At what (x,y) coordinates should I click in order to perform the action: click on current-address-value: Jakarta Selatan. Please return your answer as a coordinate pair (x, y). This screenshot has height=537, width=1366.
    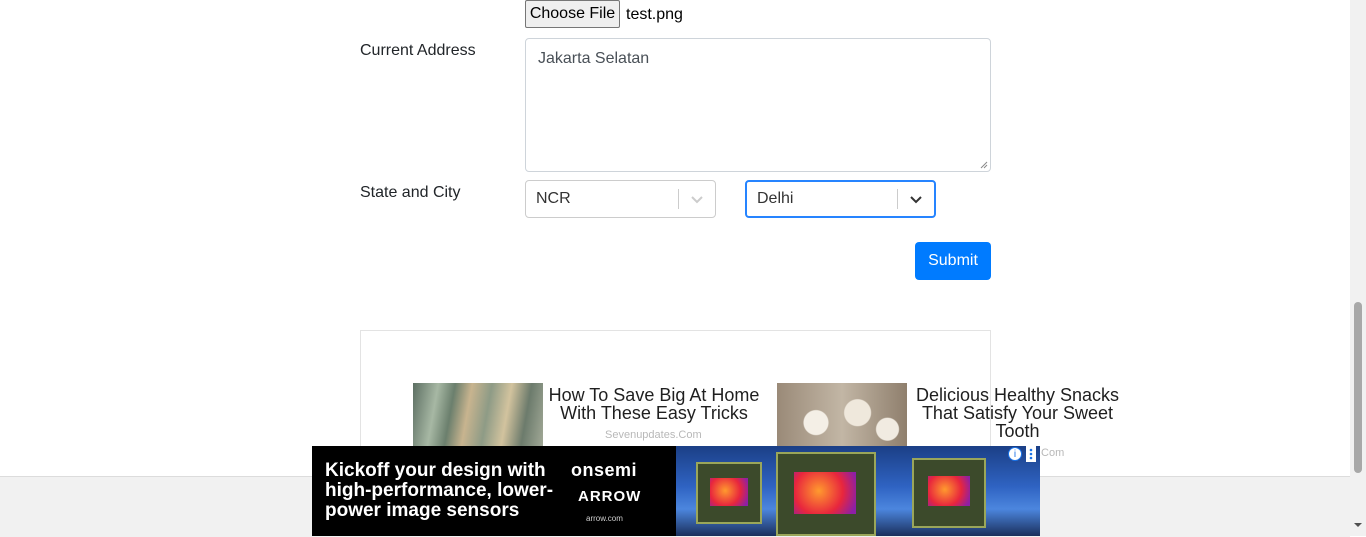
    Looking at the image, I should click on (594, 58).